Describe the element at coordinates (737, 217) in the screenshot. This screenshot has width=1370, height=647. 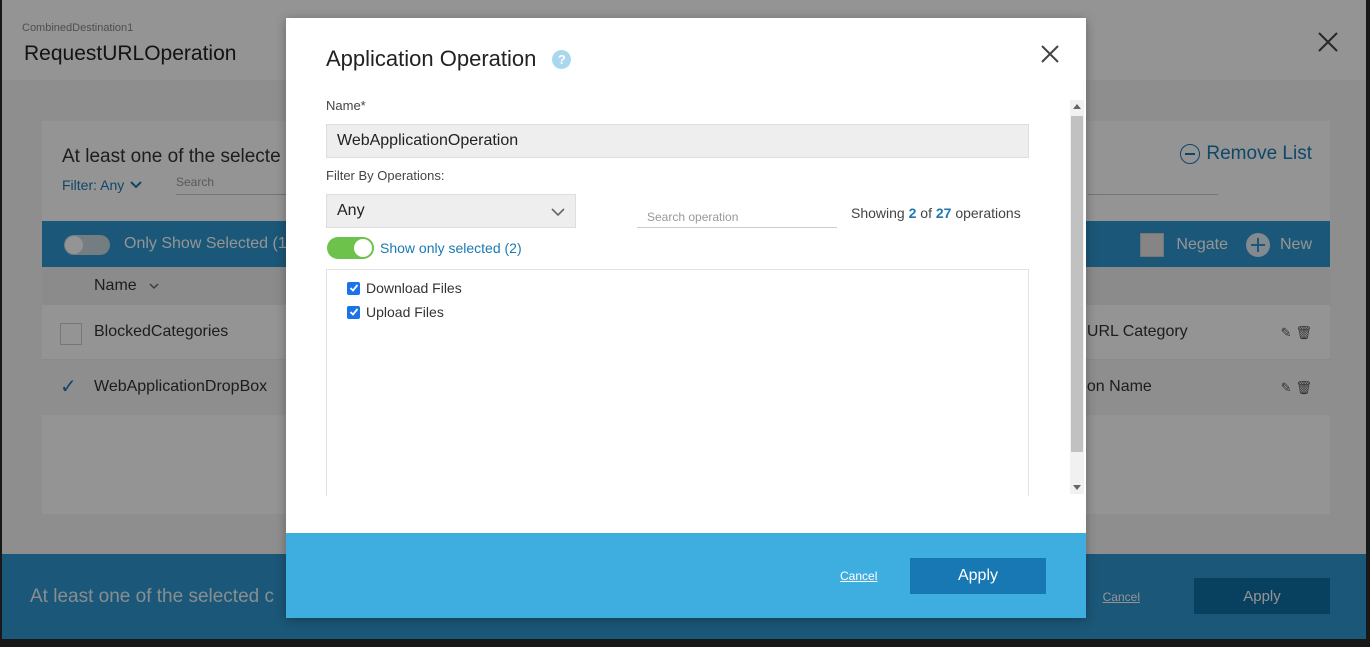
I see `search-operation-input` at that location.